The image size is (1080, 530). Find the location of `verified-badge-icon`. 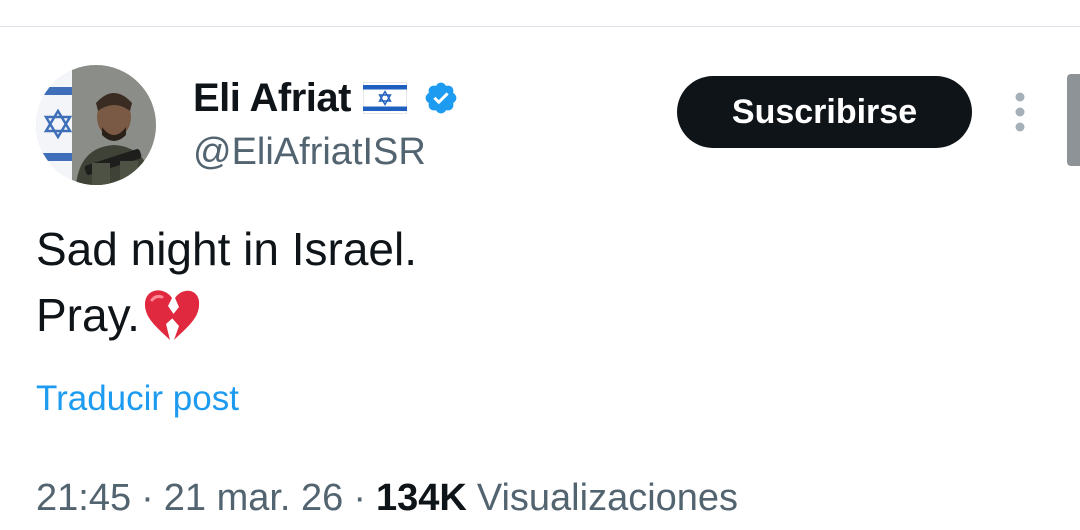

verified-badge-icon is located at coordinates (441, 98).